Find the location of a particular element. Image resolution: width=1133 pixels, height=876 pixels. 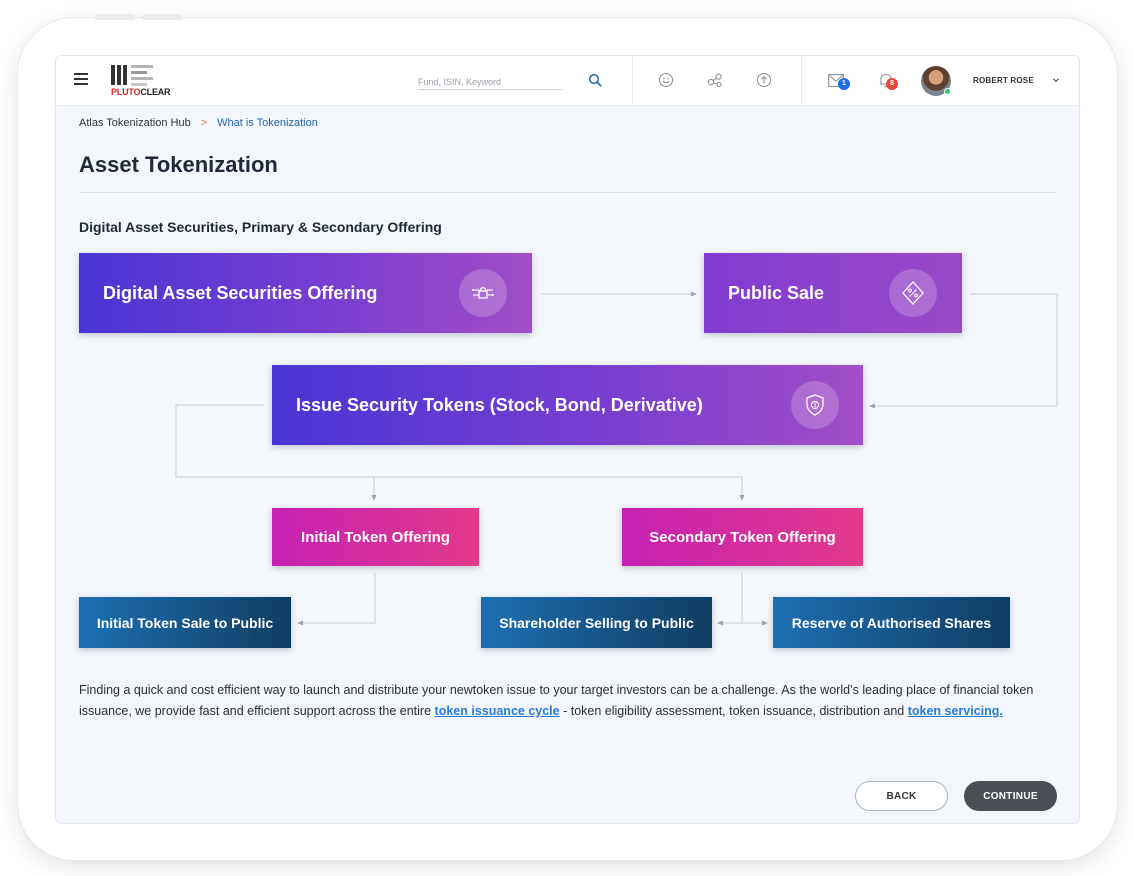

shield-coin-icon is located at coordinates (815, 405).